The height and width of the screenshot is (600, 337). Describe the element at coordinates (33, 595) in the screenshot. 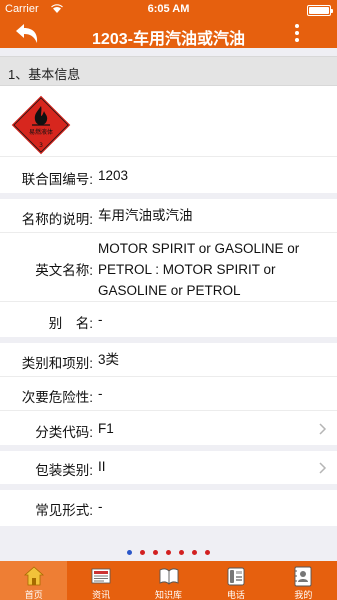

I see `tab-label: 首页` at that location.